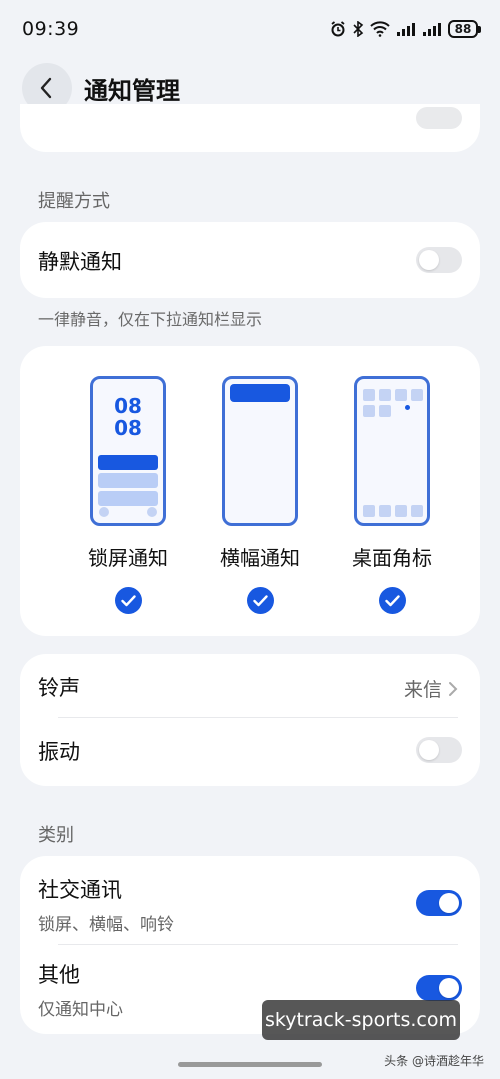  Describe the element at coordinates (128, 428) in the screenshot. I see `preview-clock-minute: 08` at that location.